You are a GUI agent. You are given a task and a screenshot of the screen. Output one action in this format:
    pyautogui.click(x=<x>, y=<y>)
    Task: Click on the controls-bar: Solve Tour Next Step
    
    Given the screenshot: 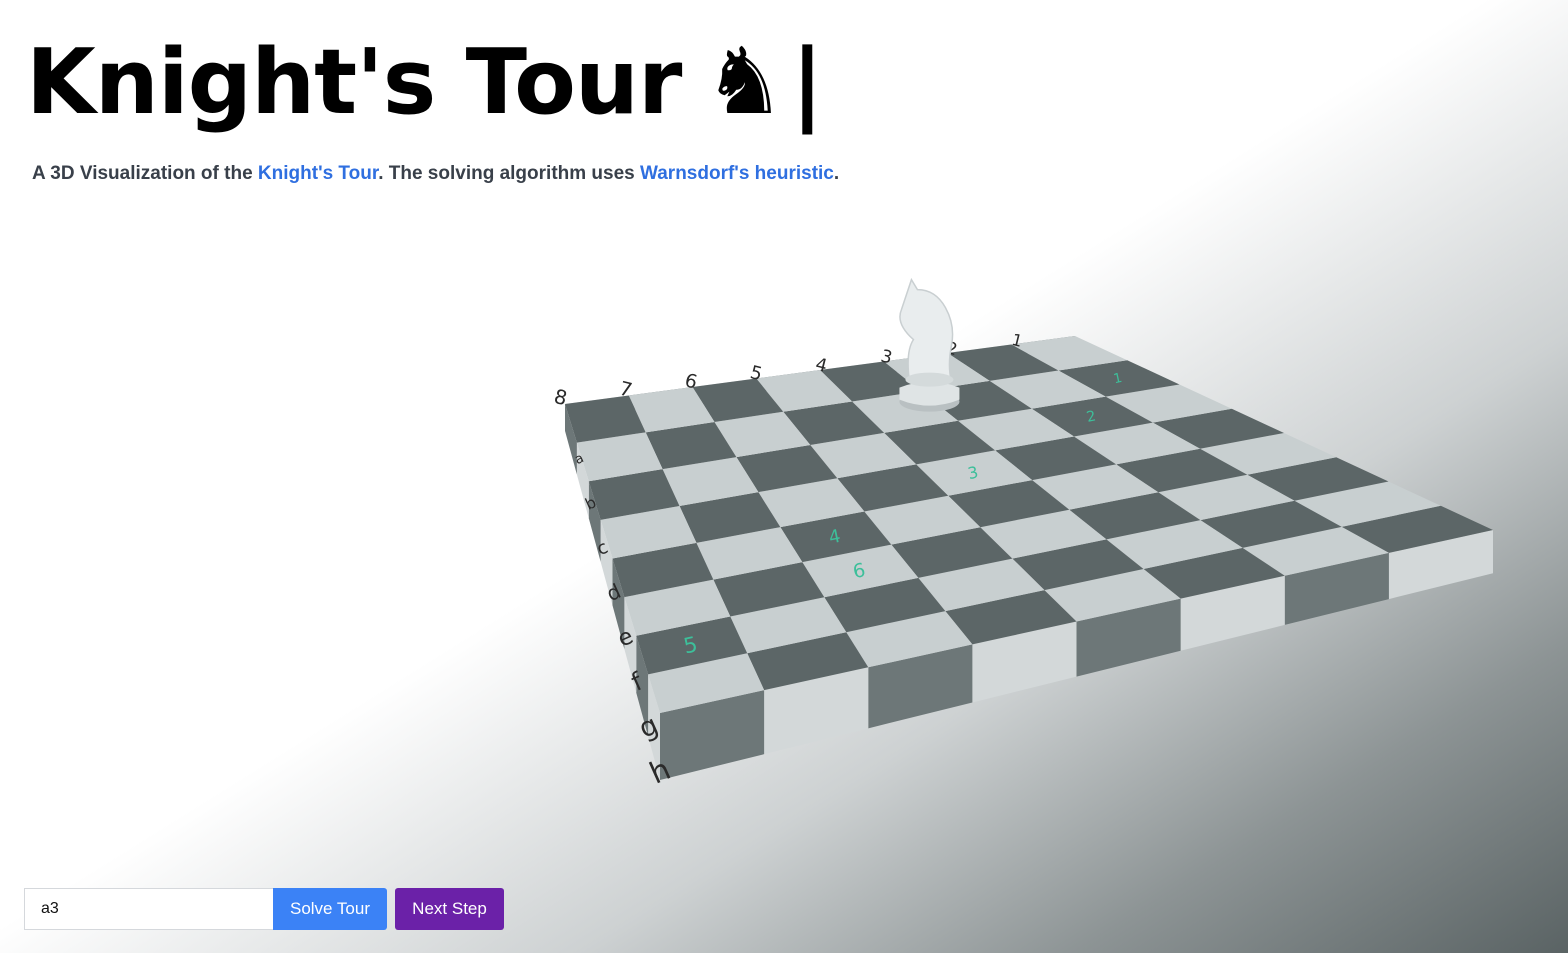 What is the action you would take?
    pyautogui.click(x=264, y=909)
    